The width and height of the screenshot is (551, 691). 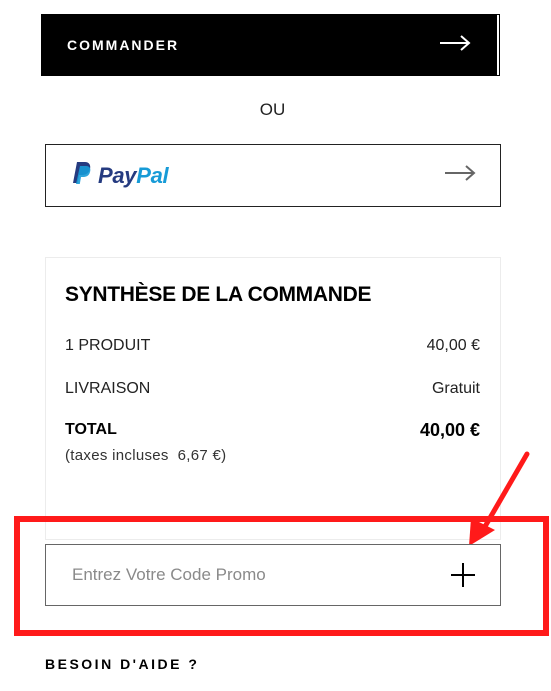 What do you see at coordinates (91, 429) in the screenshot?
I see `total-label: TOTAL` at bounding box center [91, 429].